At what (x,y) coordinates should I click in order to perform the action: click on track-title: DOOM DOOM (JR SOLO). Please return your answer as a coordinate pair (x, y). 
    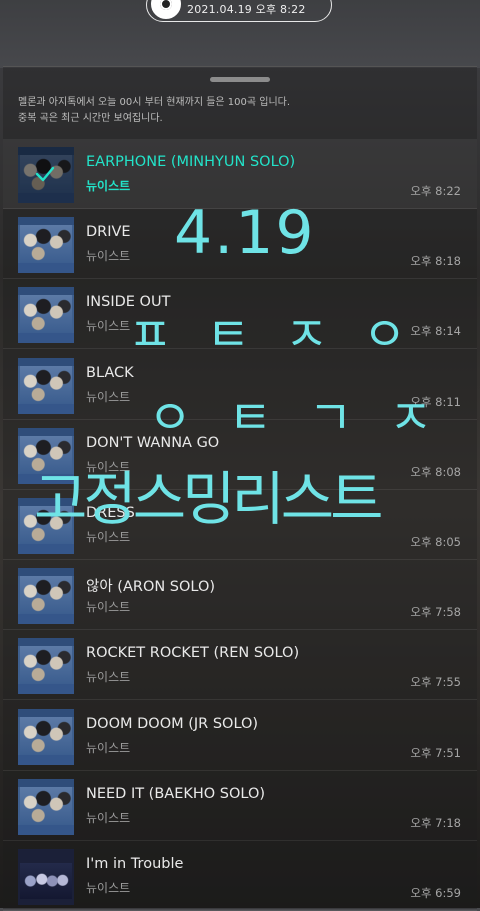
    Looking at the image, I should click on (172, 723).